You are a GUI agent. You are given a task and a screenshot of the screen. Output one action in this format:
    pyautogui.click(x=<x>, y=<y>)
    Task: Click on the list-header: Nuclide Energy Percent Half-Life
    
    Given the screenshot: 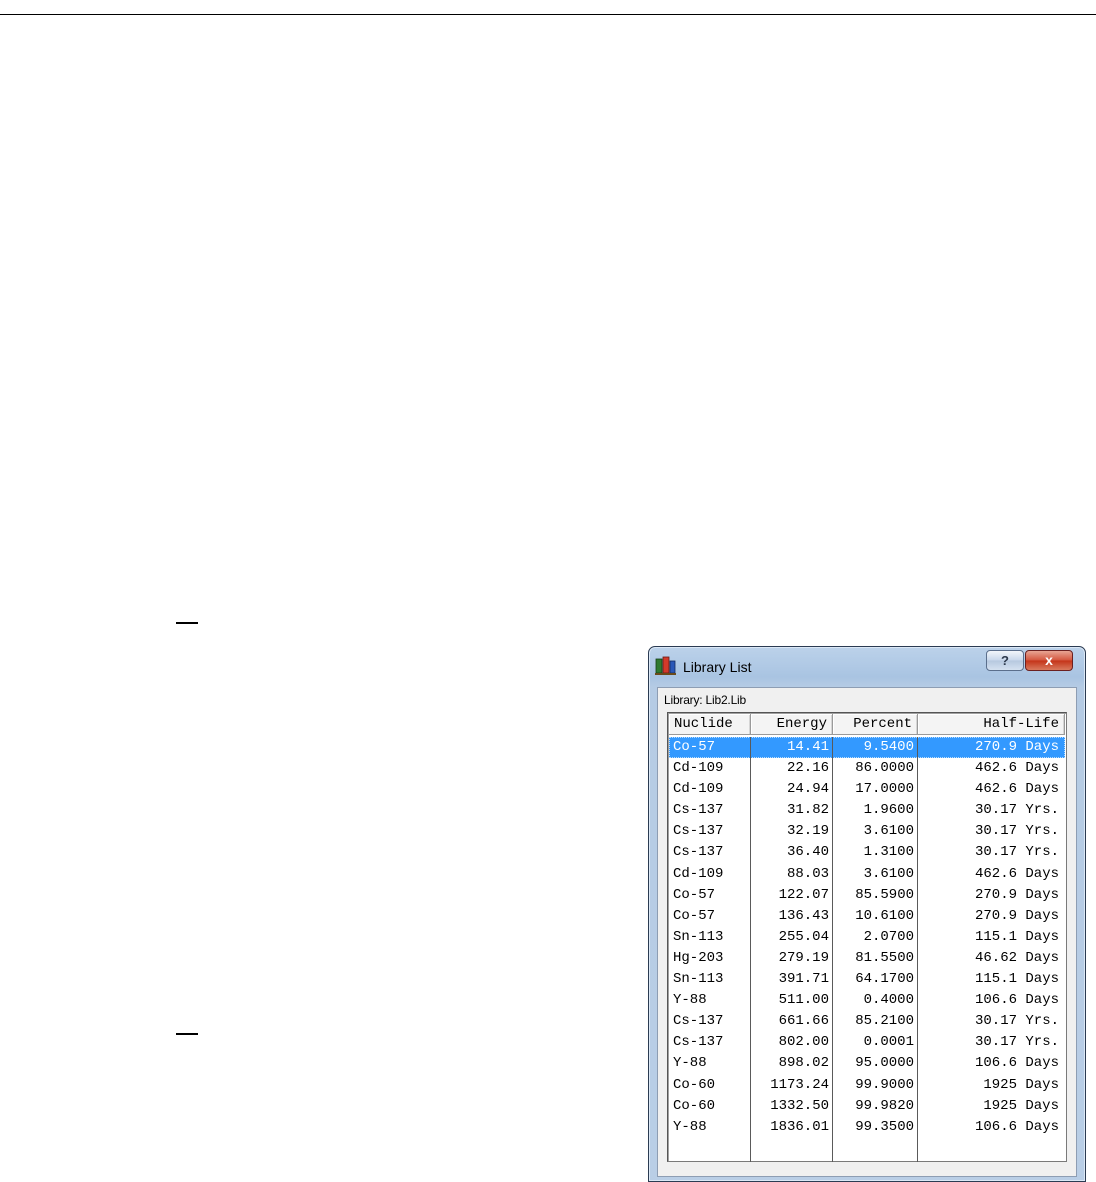 What is the action you would take?
    pyautogui.click(x=867, y=725)
    